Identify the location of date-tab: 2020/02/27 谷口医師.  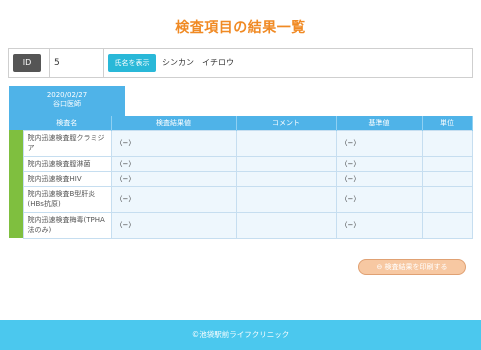
(67, 101).